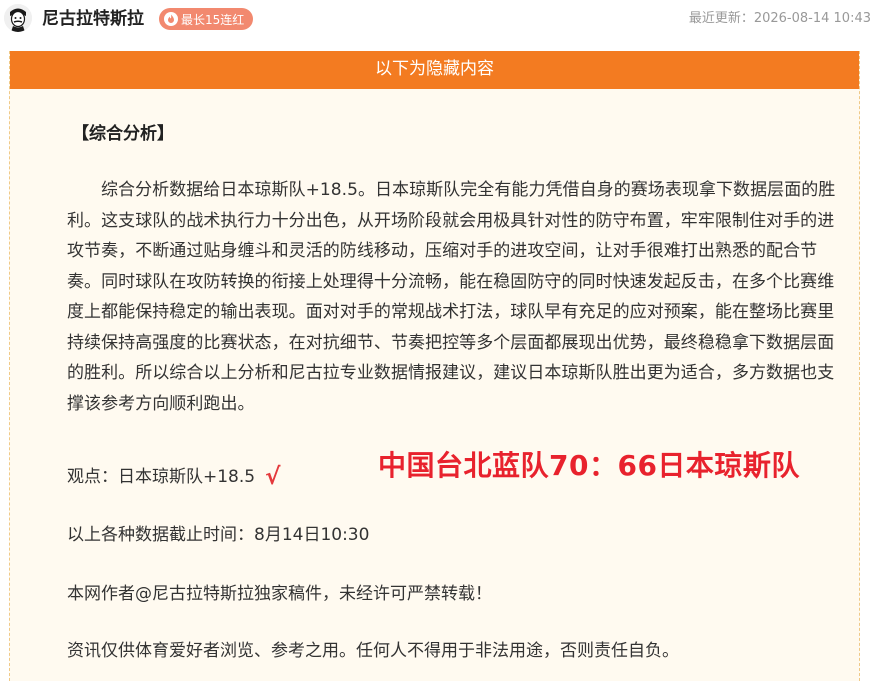  I want to click on tesla-avatar, so click(18, 18).